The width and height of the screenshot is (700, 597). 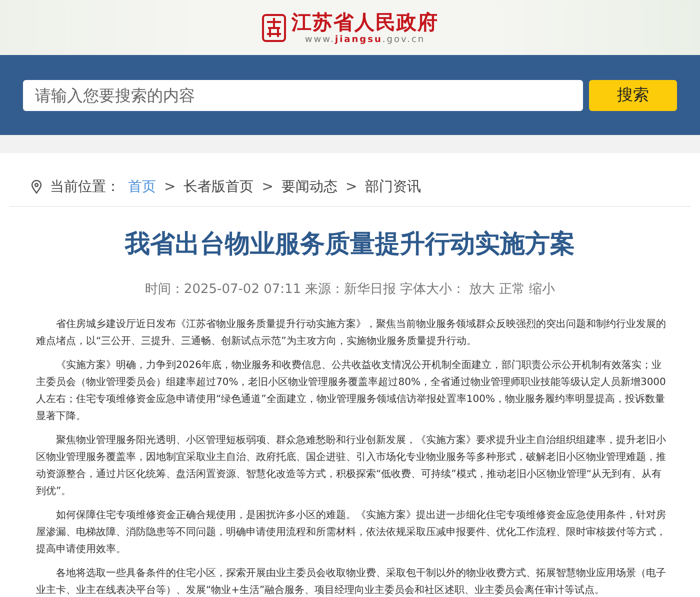 What do you see at coordinates (36, 187) in the screenshot?
I see `location-pin-icon` at bounding box center [36, 187].